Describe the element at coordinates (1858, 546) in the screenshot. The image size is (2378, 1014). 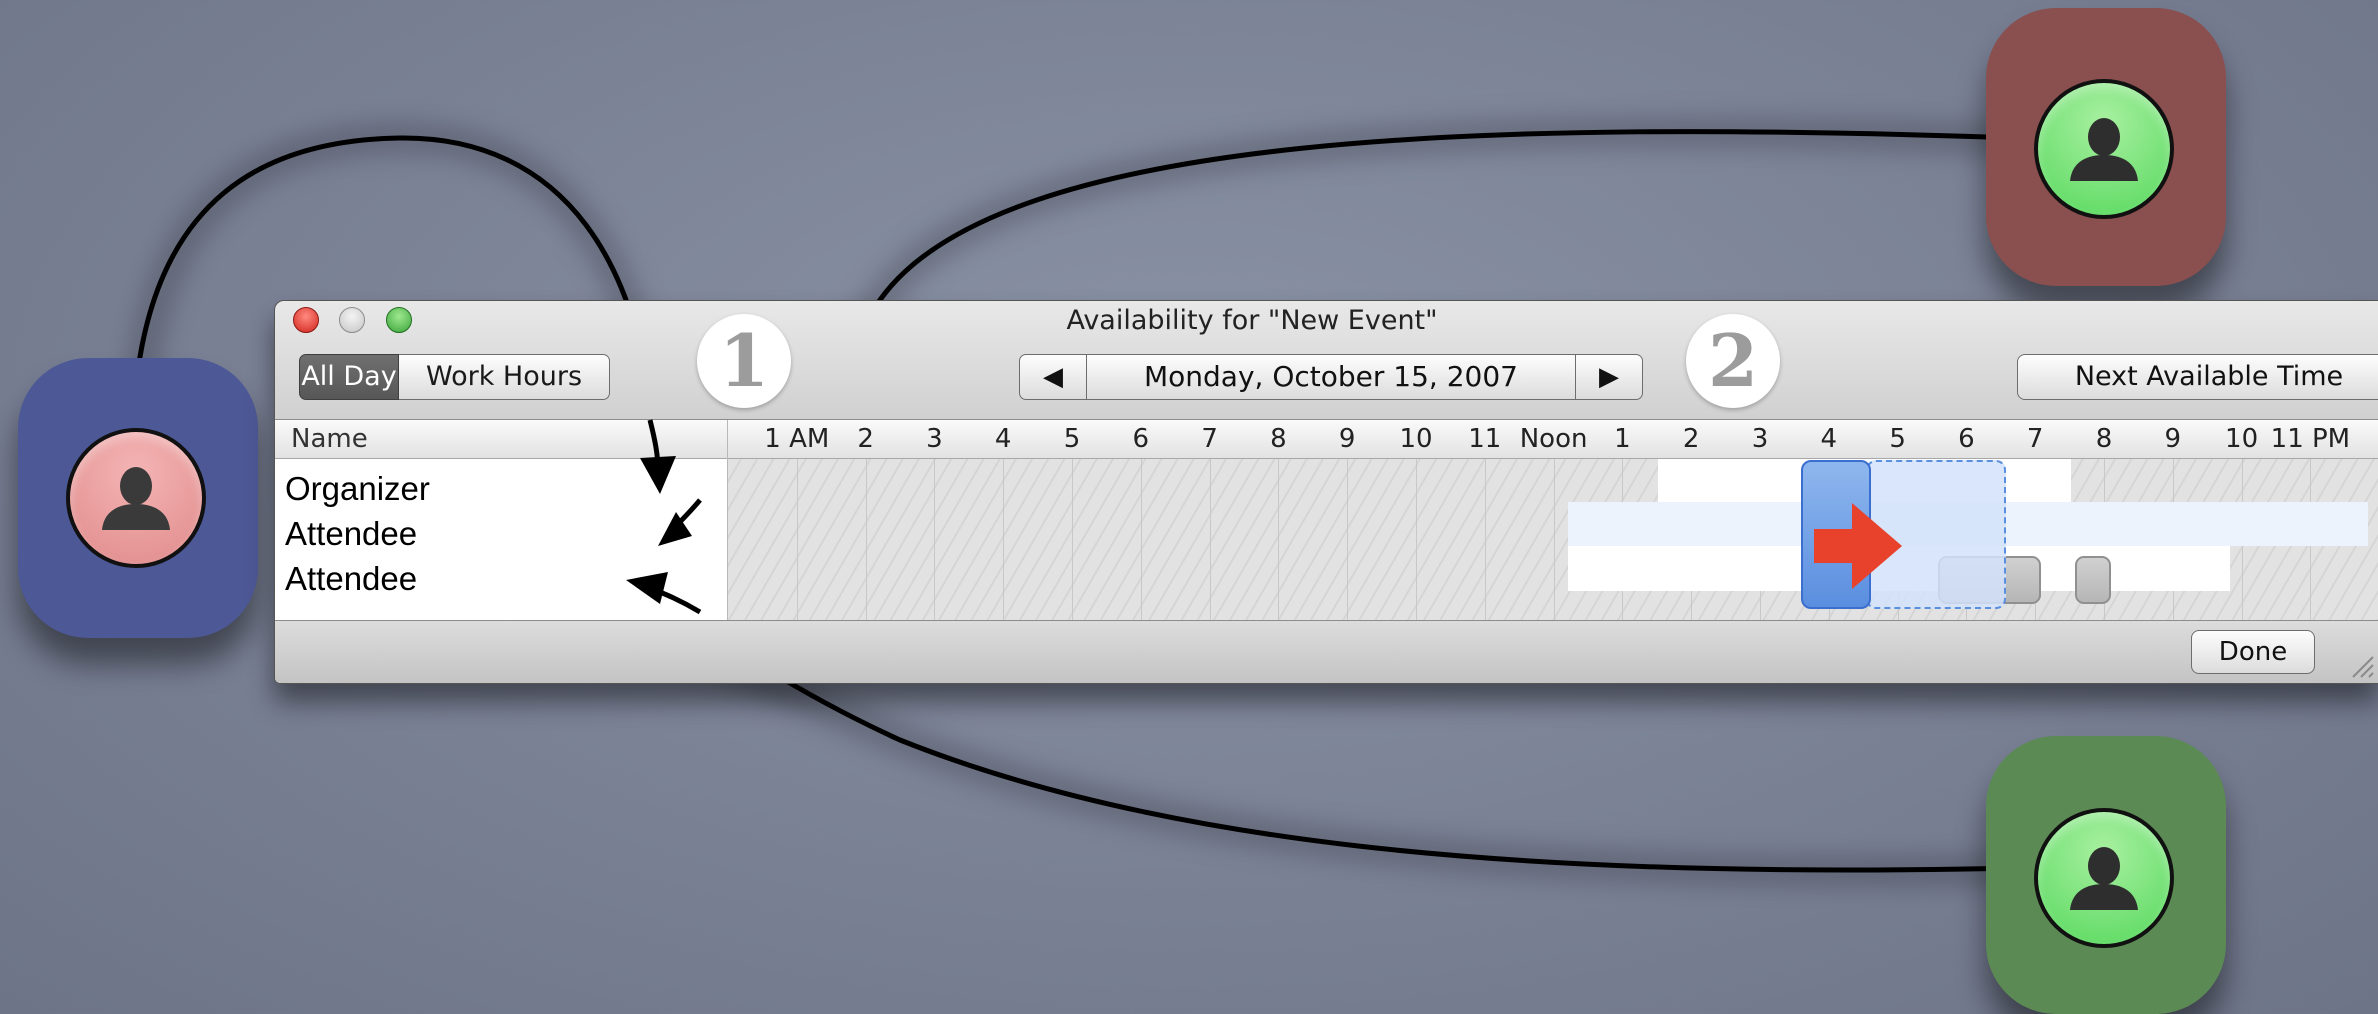
I see `move-arrow-icon` at that location.